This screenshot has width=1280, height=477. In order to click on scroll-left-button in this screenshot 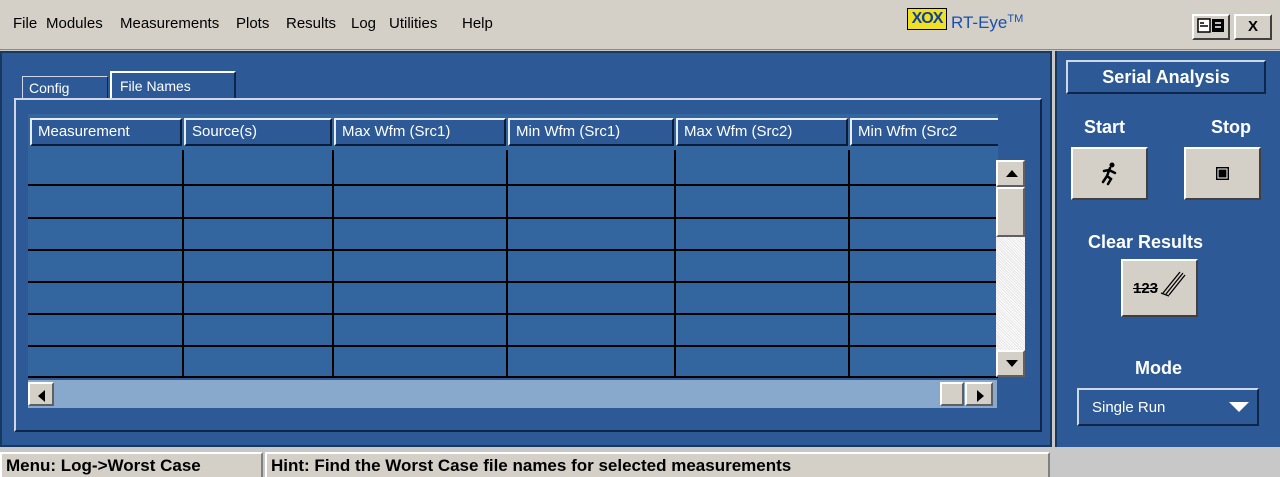, I will do `click(41, 394)`.